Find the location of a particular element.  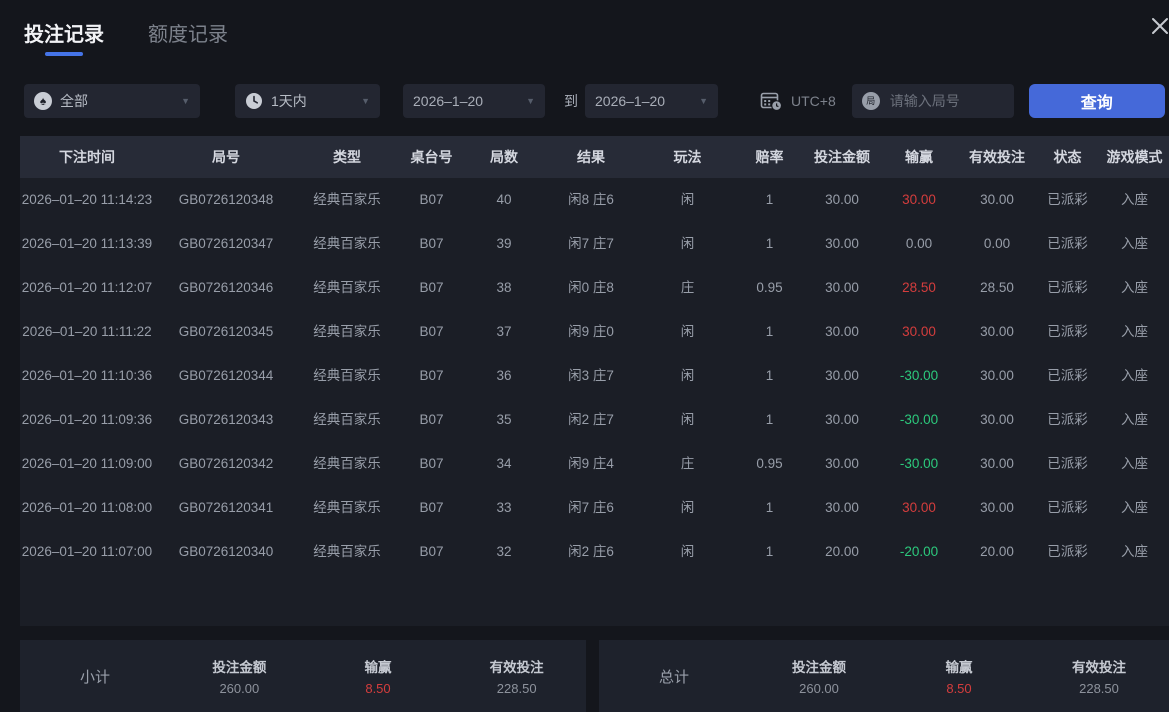

game-type-dropdown: ♠ 全部 ▼ is located at coordinates (112, 101).